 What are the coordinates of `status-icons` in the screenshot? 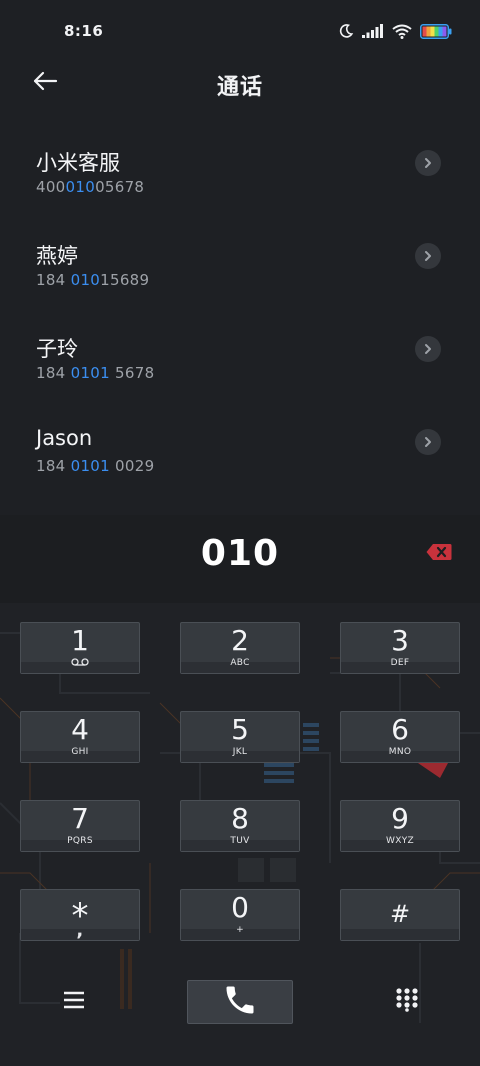 It's located at (395, 31).